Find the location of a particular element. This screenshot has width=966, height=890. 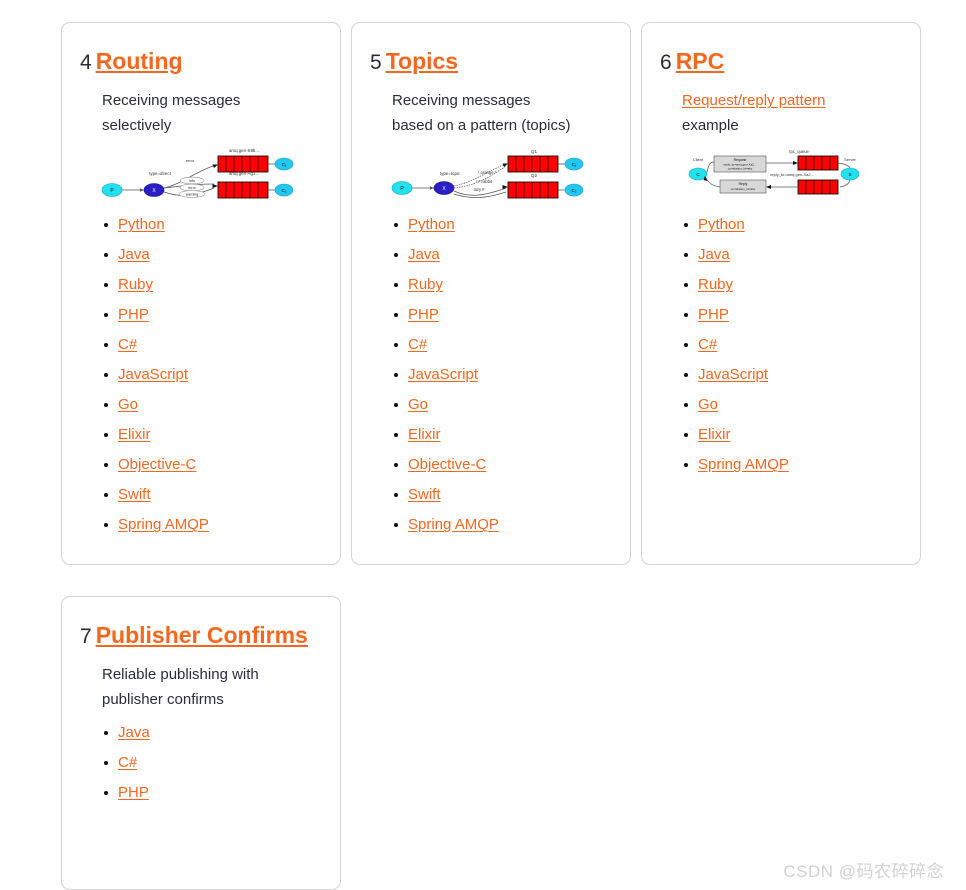

card-title: 7 Publisher Confirms is located at coordinates (201, 635).